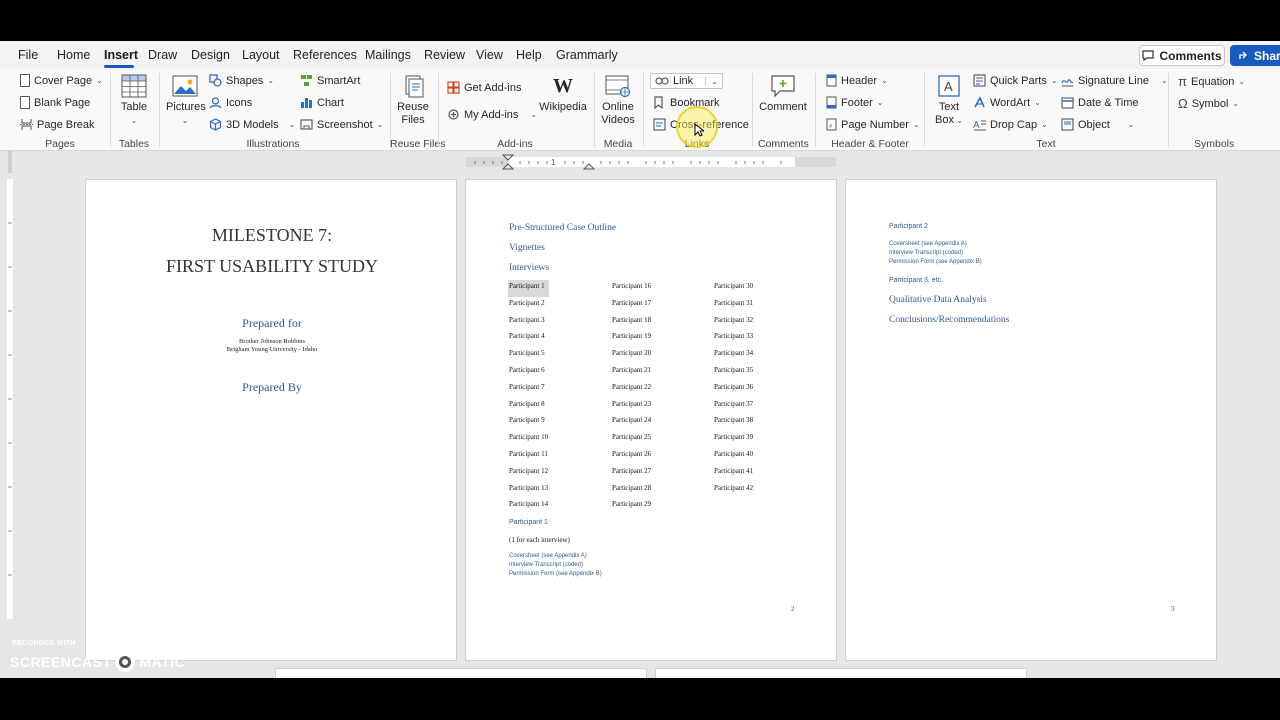 This screenshot has height=720, width=1280. What do you see at coordinates (134, 144) in the screenshot?
I see `group-label-tables: Tables` at bounding box center [134, 144].